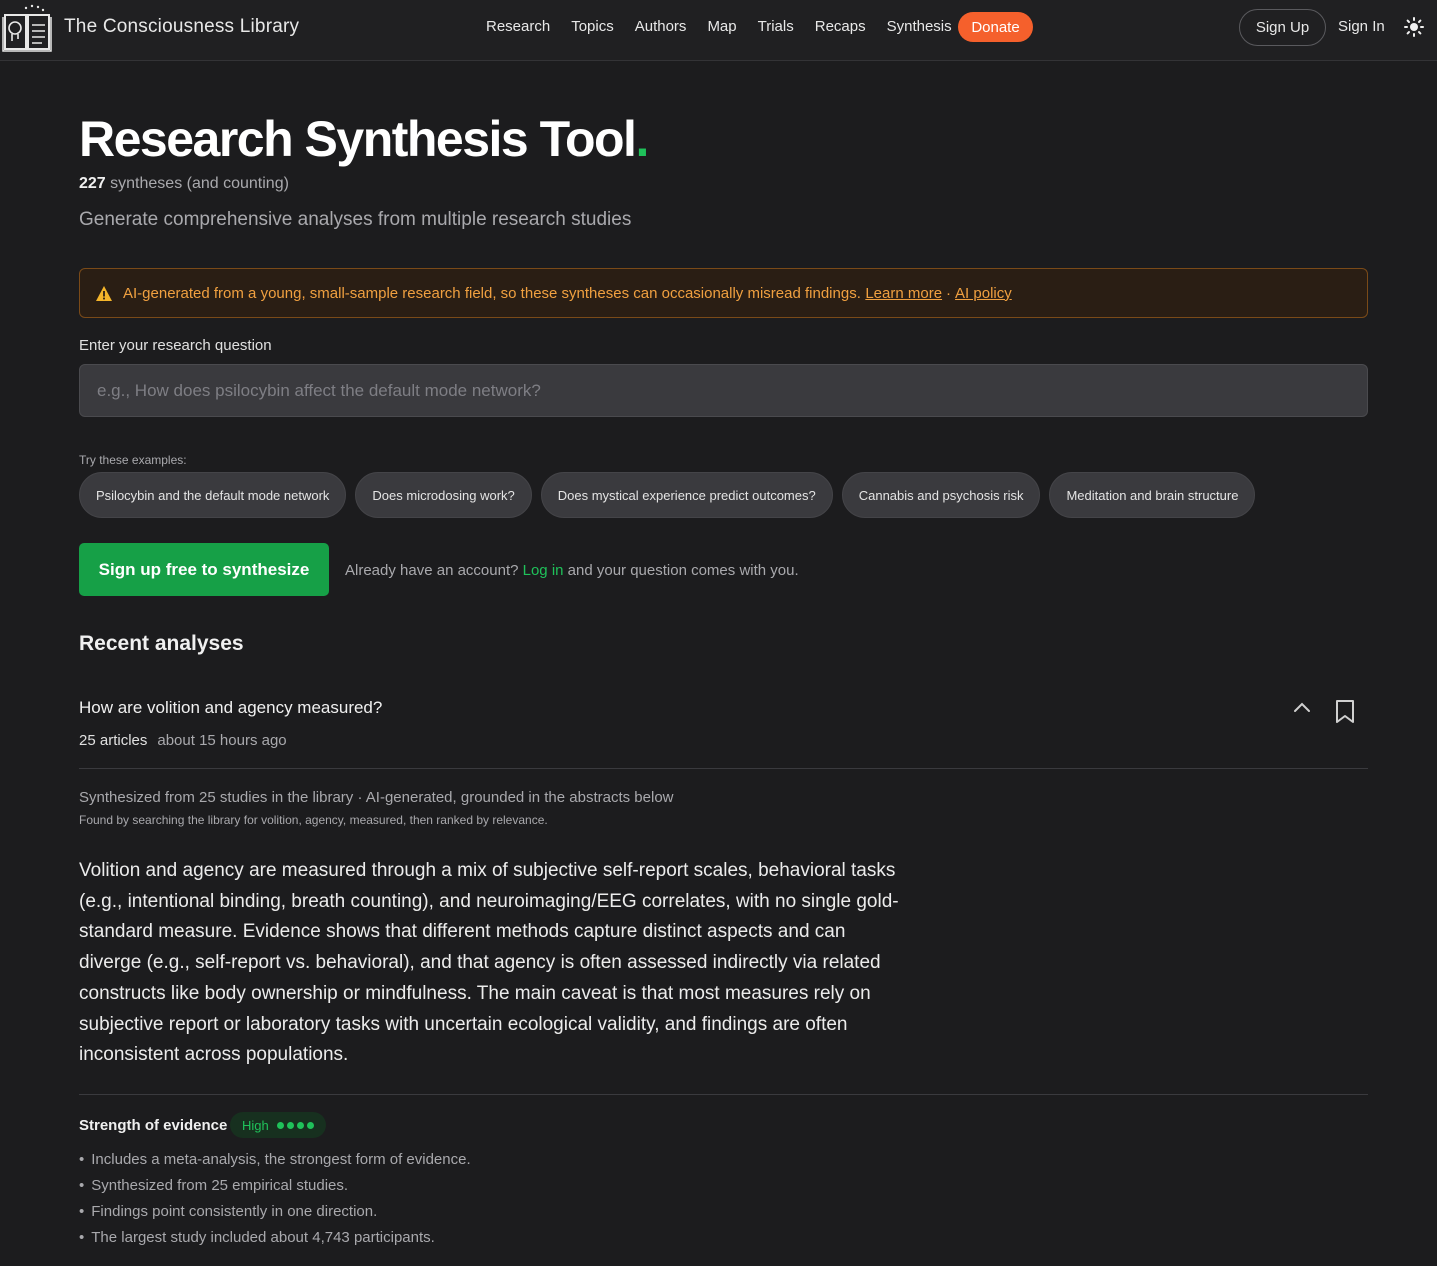  Describe the element at coordinates (995, 27) in the screenshot. I see `donate-button: Donate` at that location.